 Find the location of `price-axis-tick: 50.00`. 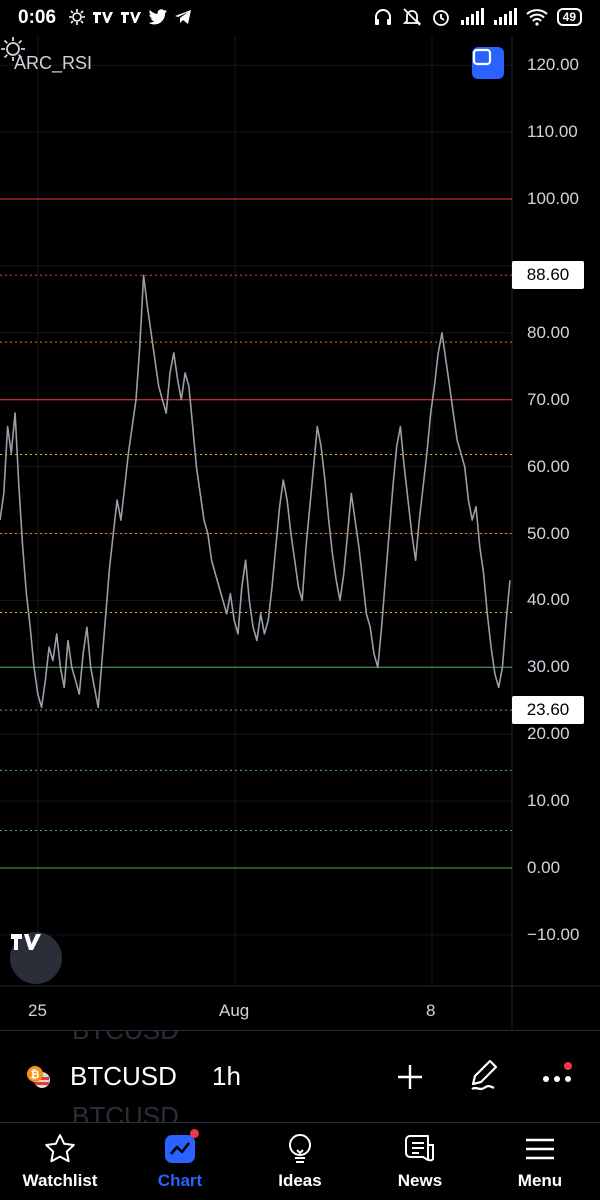

price-axis-tick: 50.00 is located at coordinates (548, 533).